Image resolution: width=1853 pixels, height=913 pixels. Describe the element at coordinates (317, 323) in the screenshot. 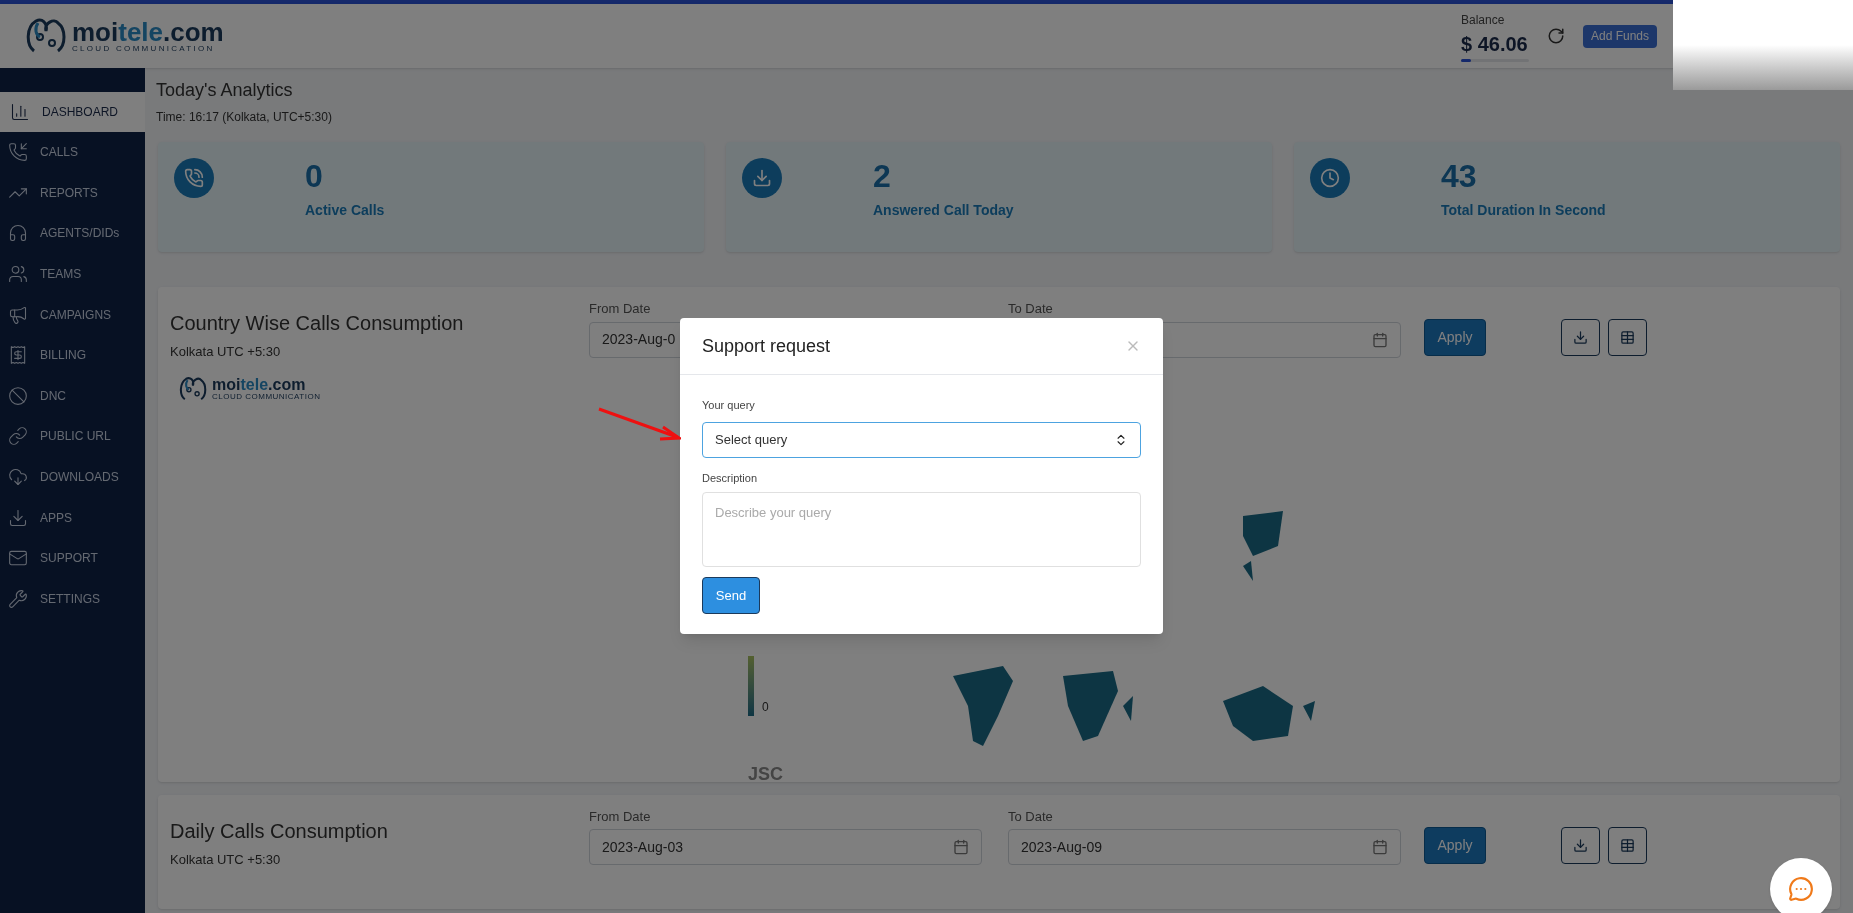

I see `section-title: Country Wise Calls Consumption` at that location.